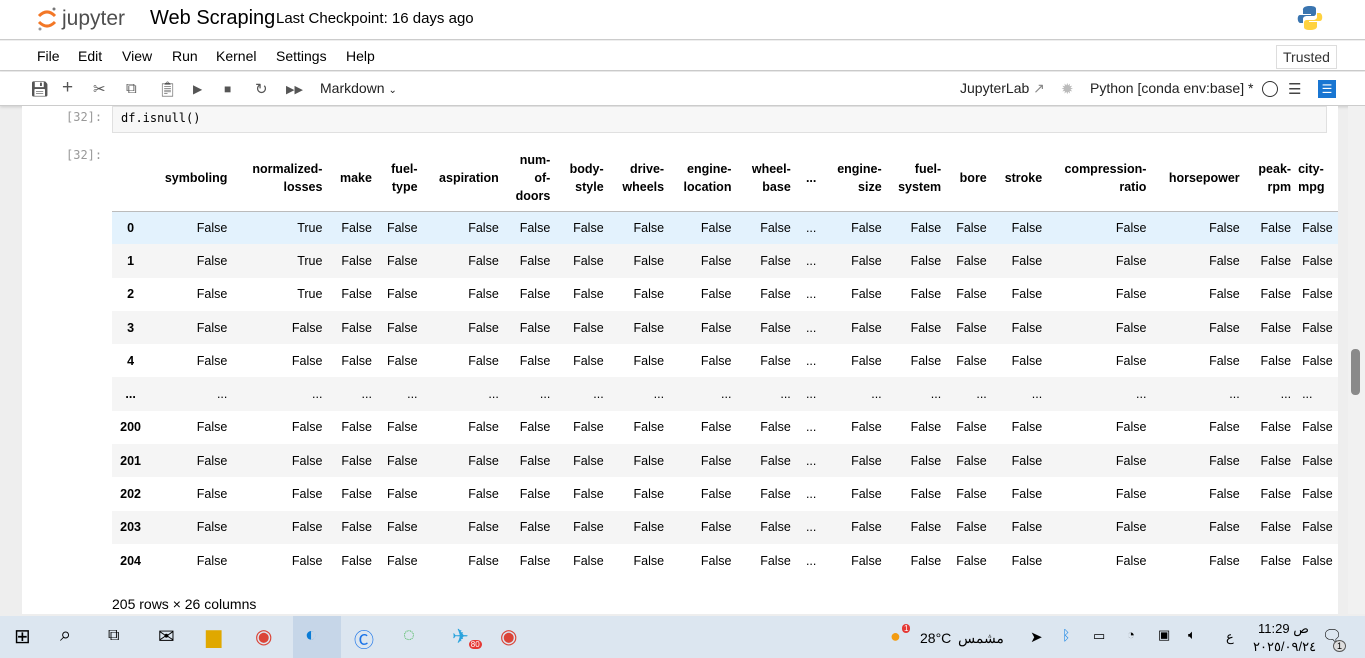 Image resolution: width=1365 pixels, height=658 pixels. What do you see at coordinates (294, 89) in the screenshot?
I see `run-all-icon: ▶▶` at bounding box center [294, 89].